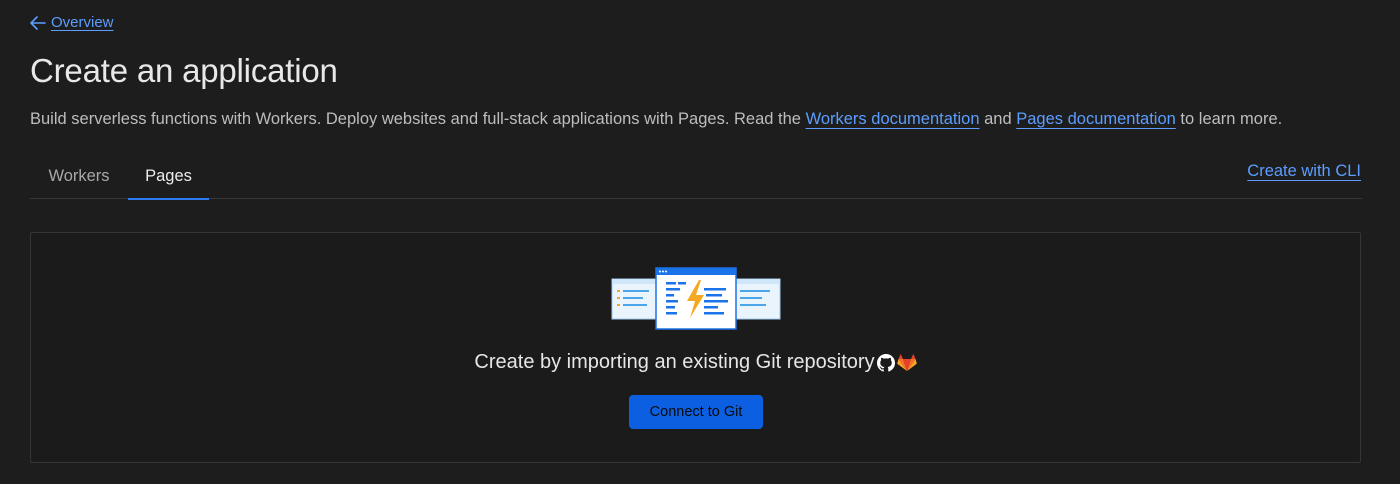 The height and width of the screenshot is (484, 1400). Describe the element at coordinates (1229, 119) in the screenshot. I see `description-suffix: to learn more.` at that location.